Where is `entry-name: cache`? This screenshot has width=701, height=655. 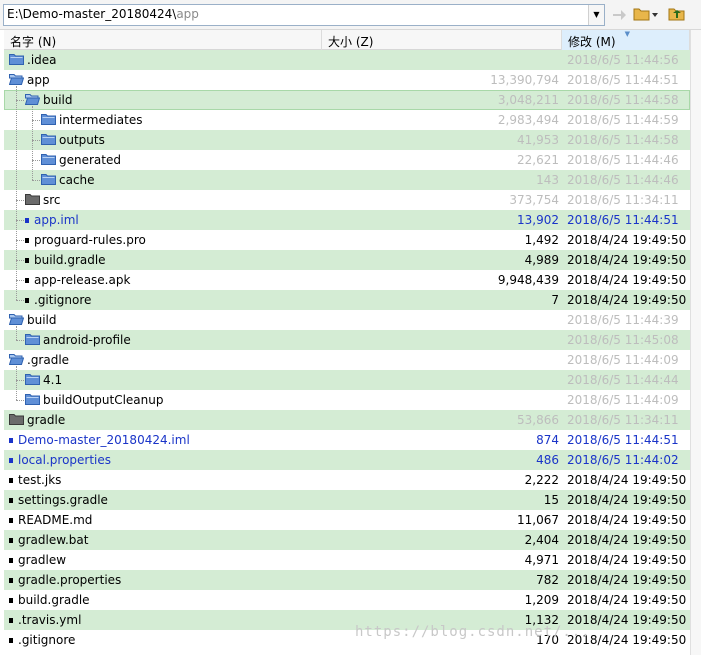 entry-name: cache is located at coordinates (68, 180).